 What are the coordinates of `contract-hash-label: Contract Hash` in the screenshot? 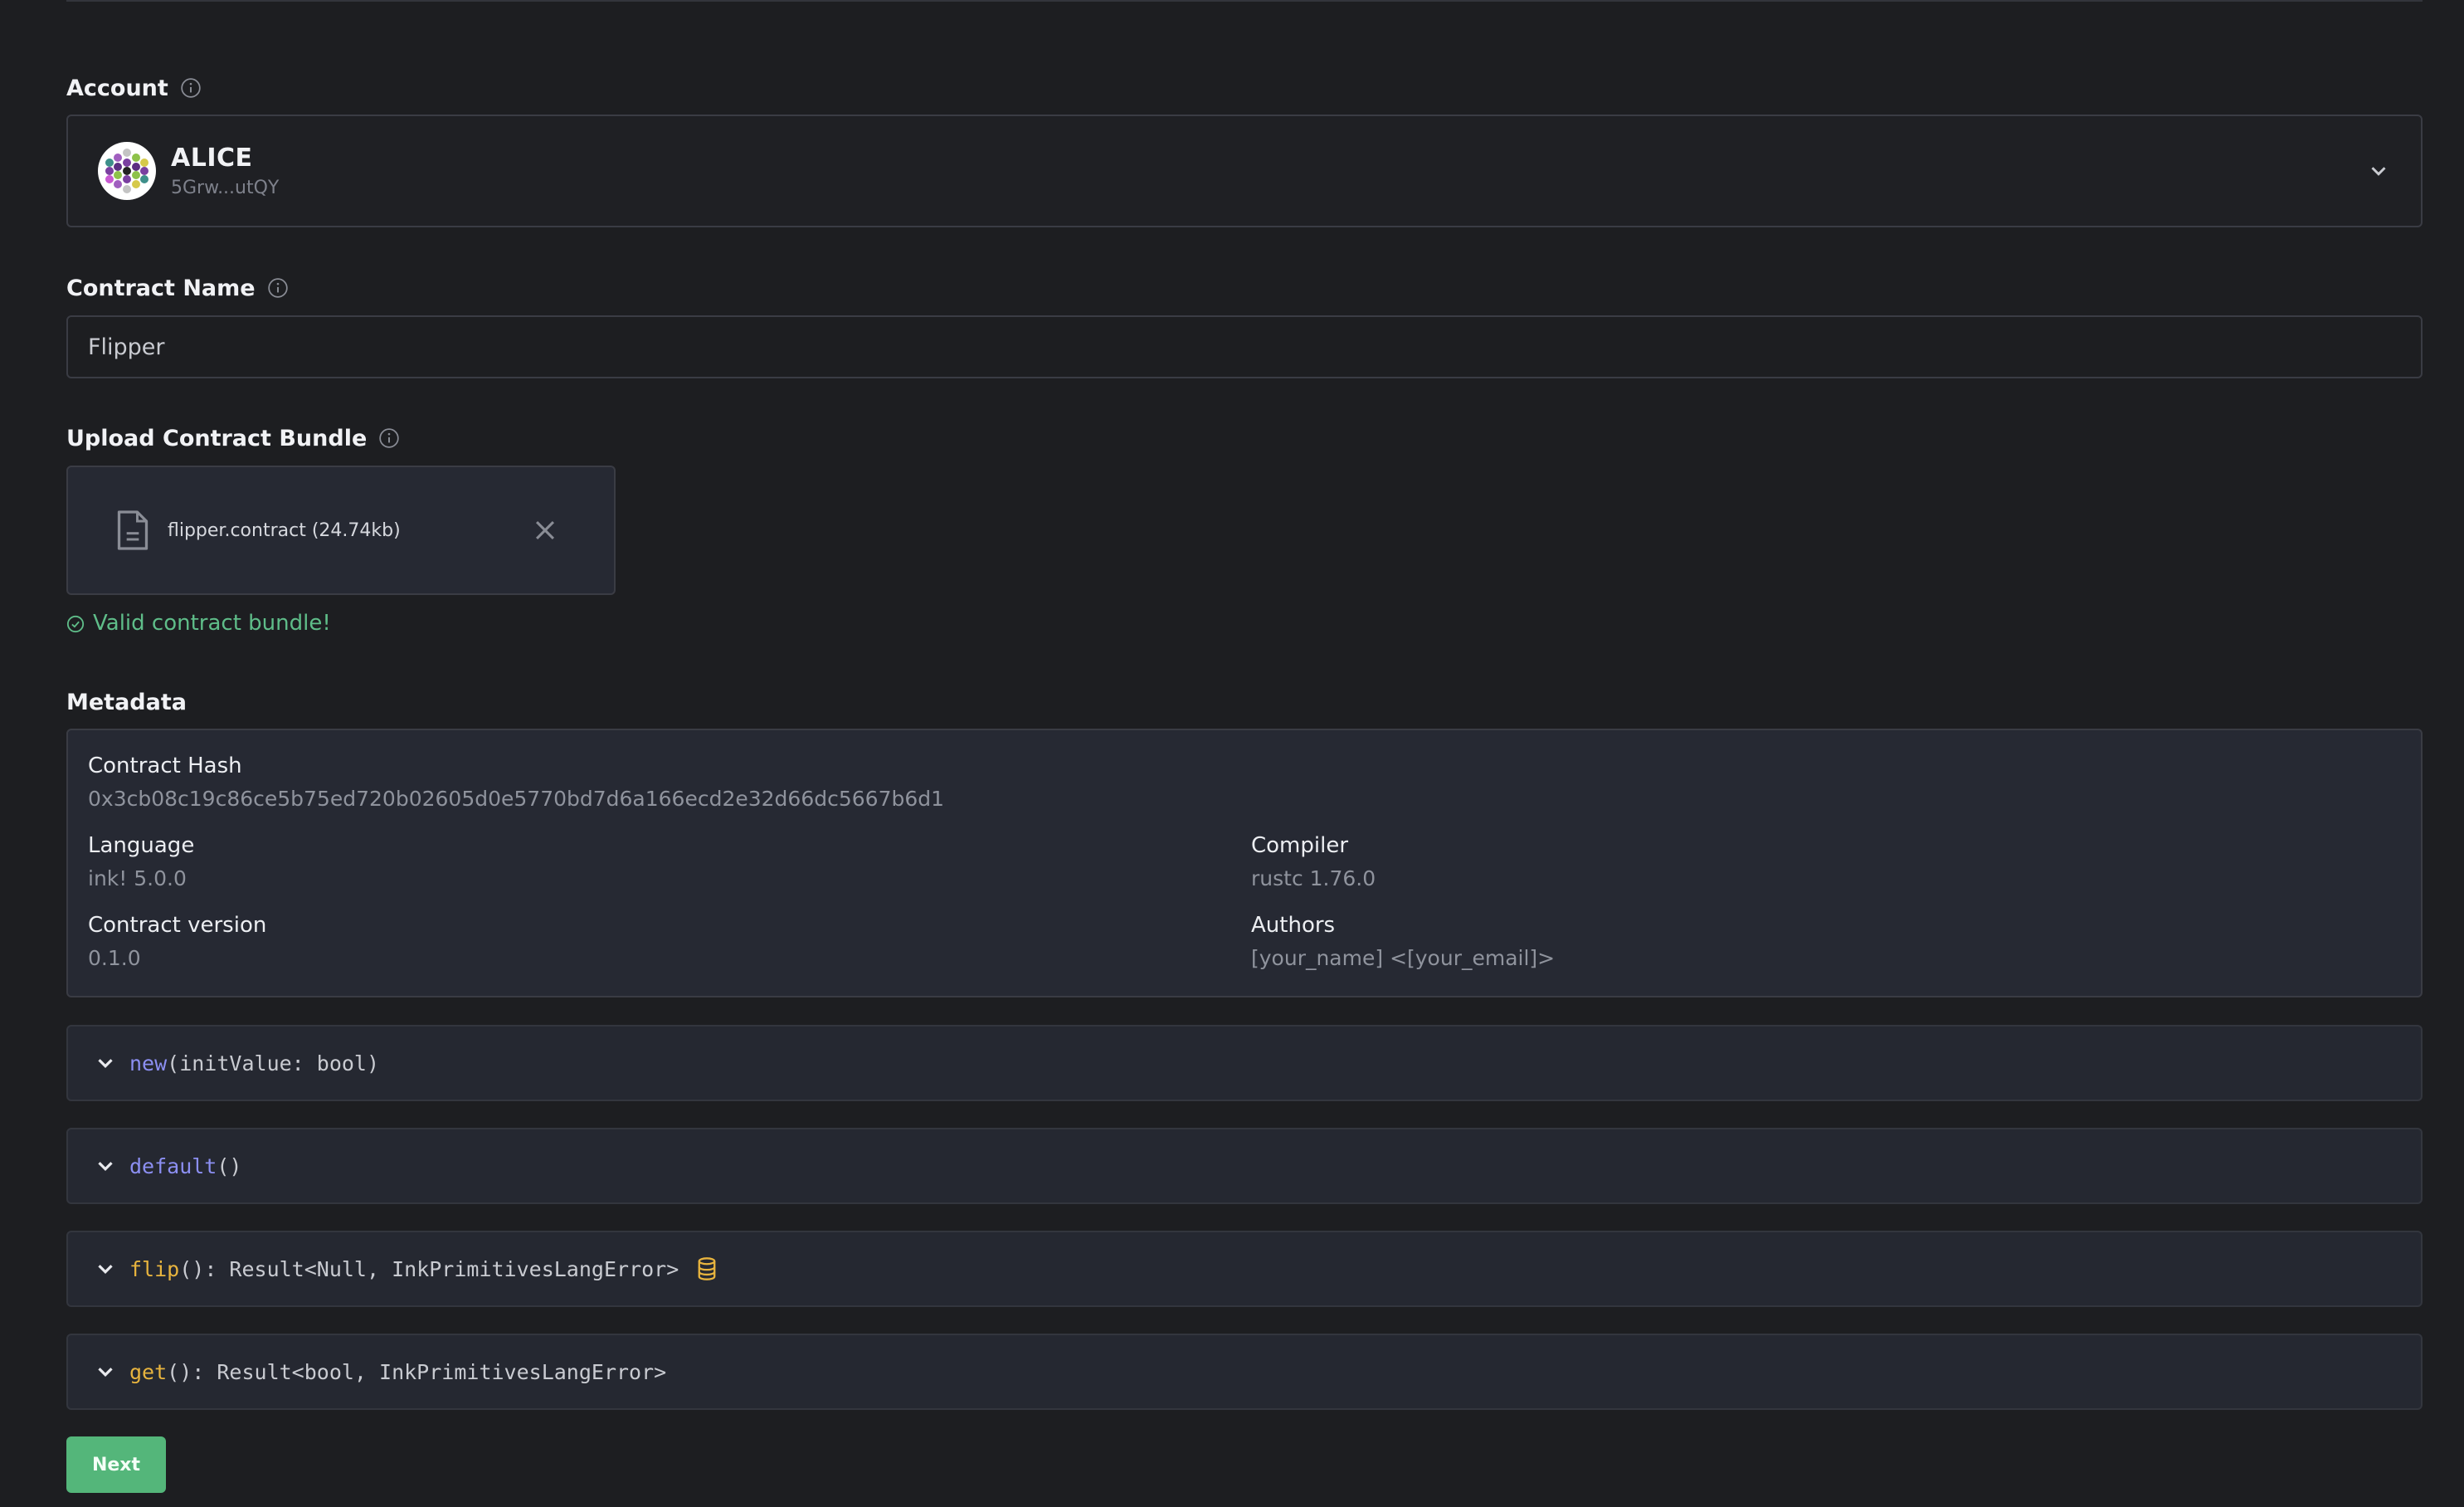 It's located at (165, 766).